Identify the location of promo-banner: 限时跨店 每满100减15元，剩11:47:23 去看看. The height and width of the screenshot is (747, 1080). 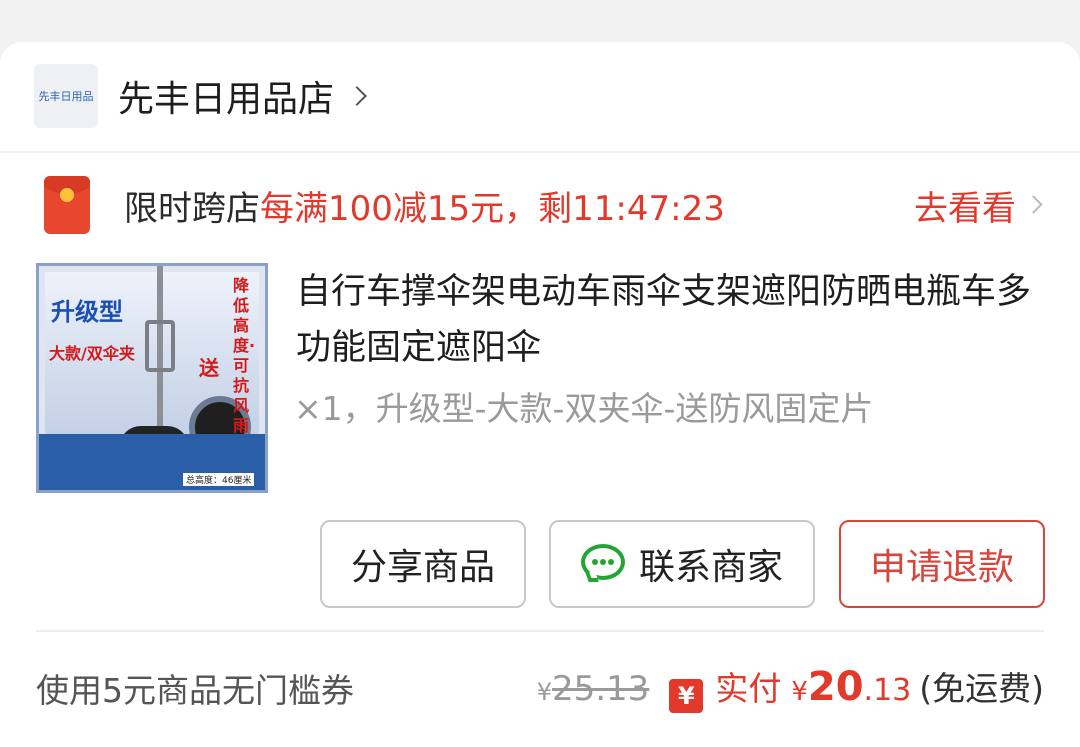
(544, 205).